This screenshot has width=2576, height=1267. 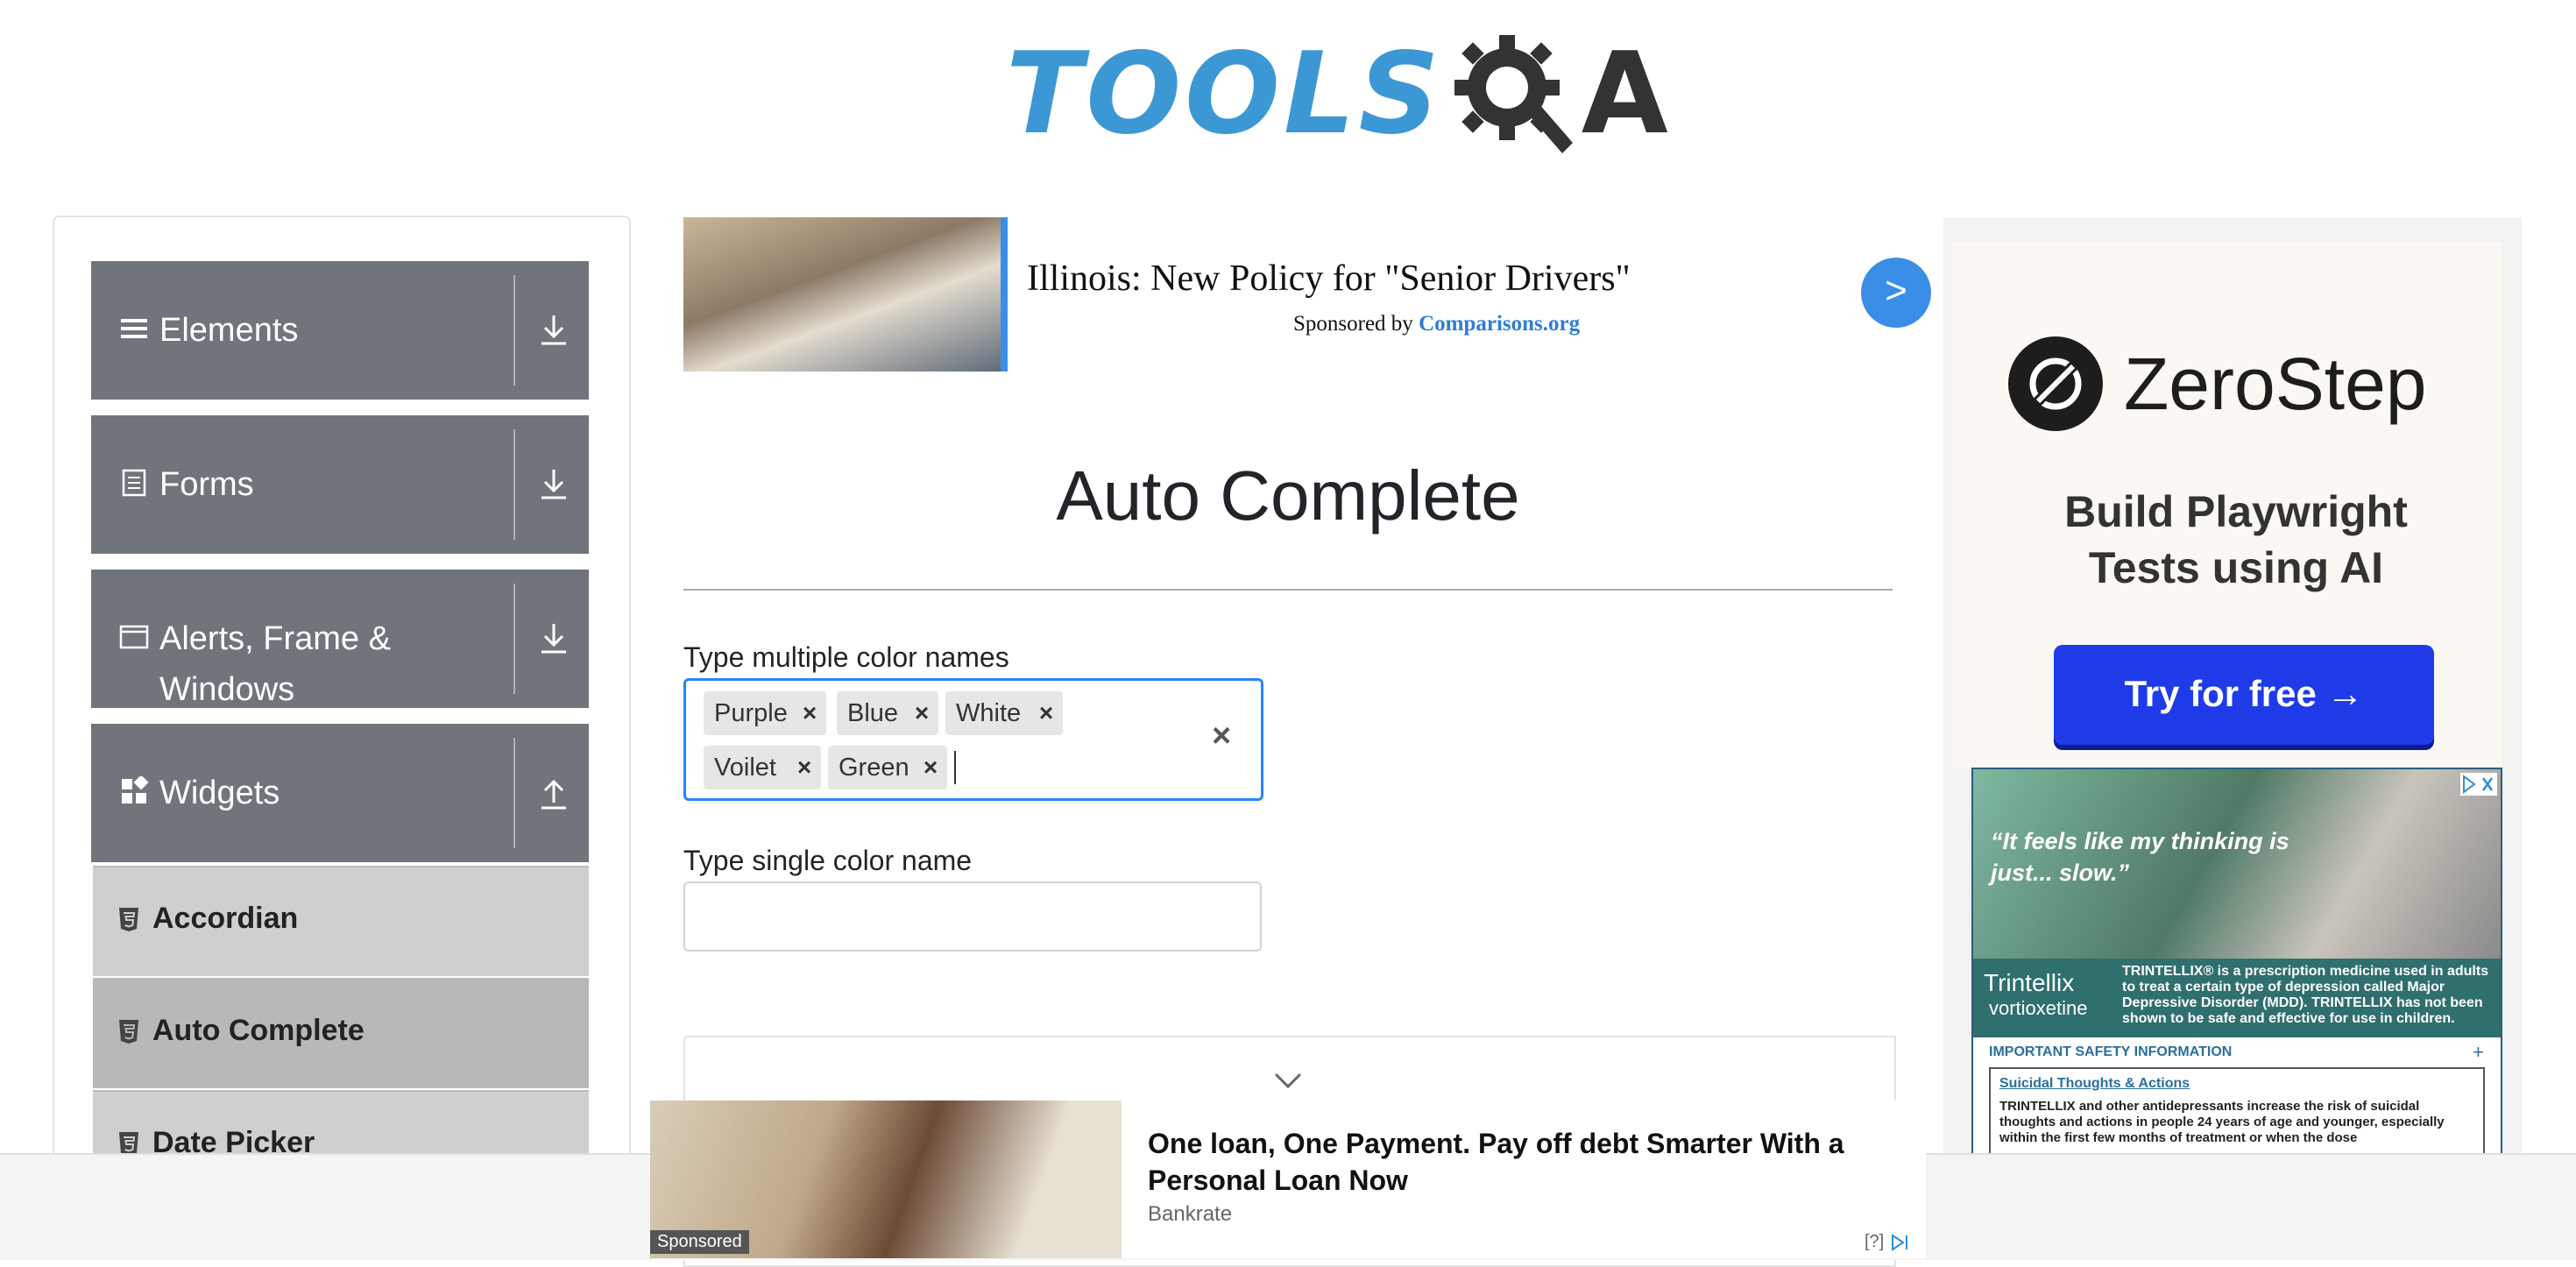 I want to click on group-label-line2: Windows, so click(x=227, y=689).